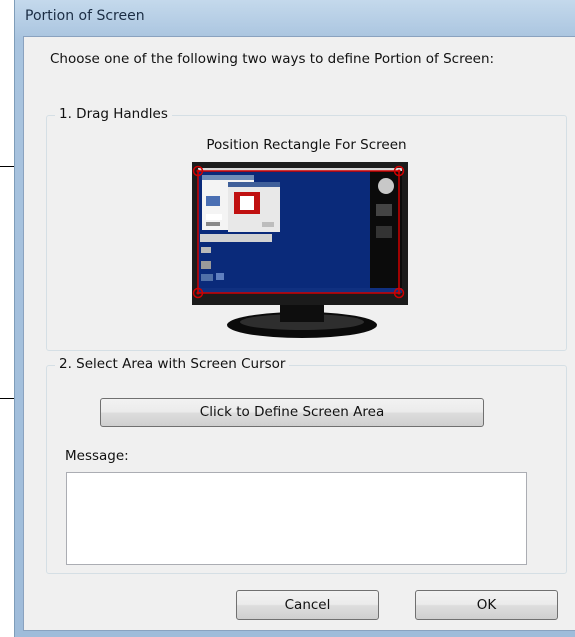 Image resolution: width=575 pixels, height=637 pixels. I want to click on message-field, so click(296, 518).